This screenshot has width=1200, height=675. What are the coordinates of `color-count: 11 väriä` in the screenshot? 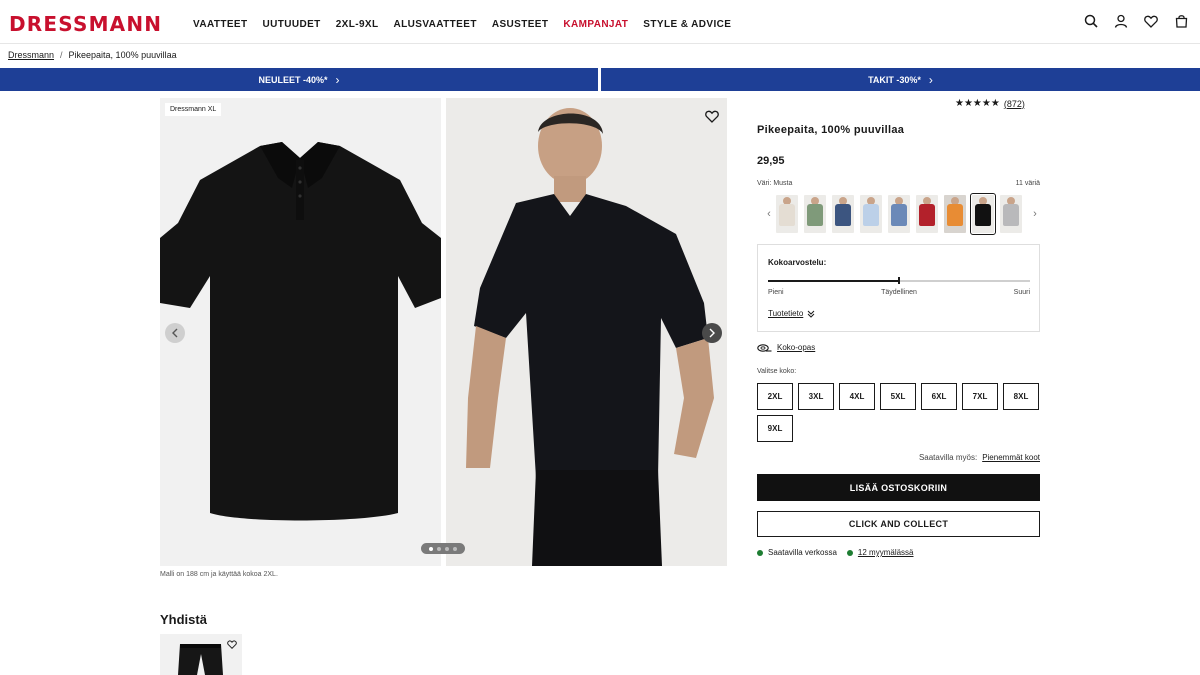 It's located at (1027, 183).